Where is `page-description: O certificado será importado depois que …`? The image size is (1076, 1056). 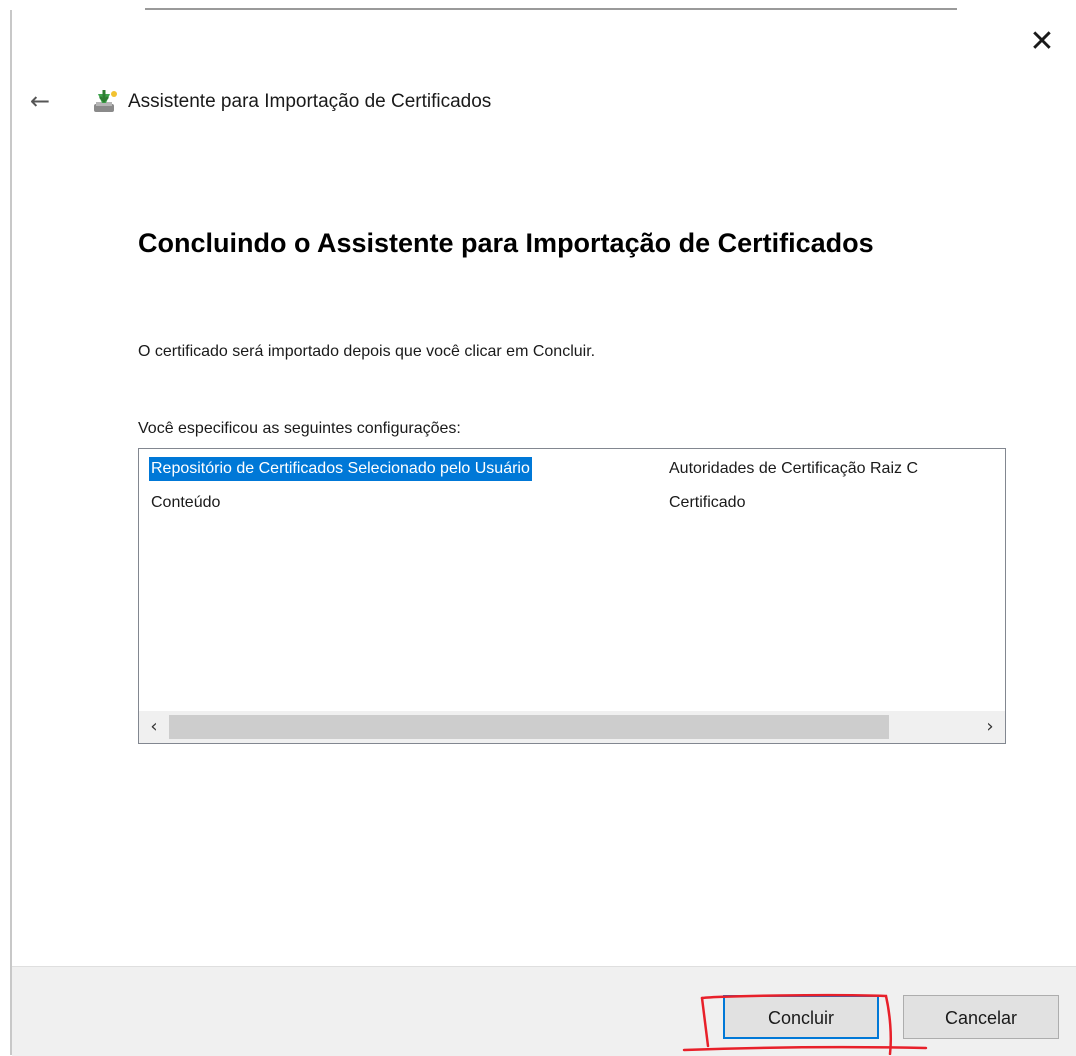 page-description: O certificado será importado depois que … is located at coordinates (367, 351).